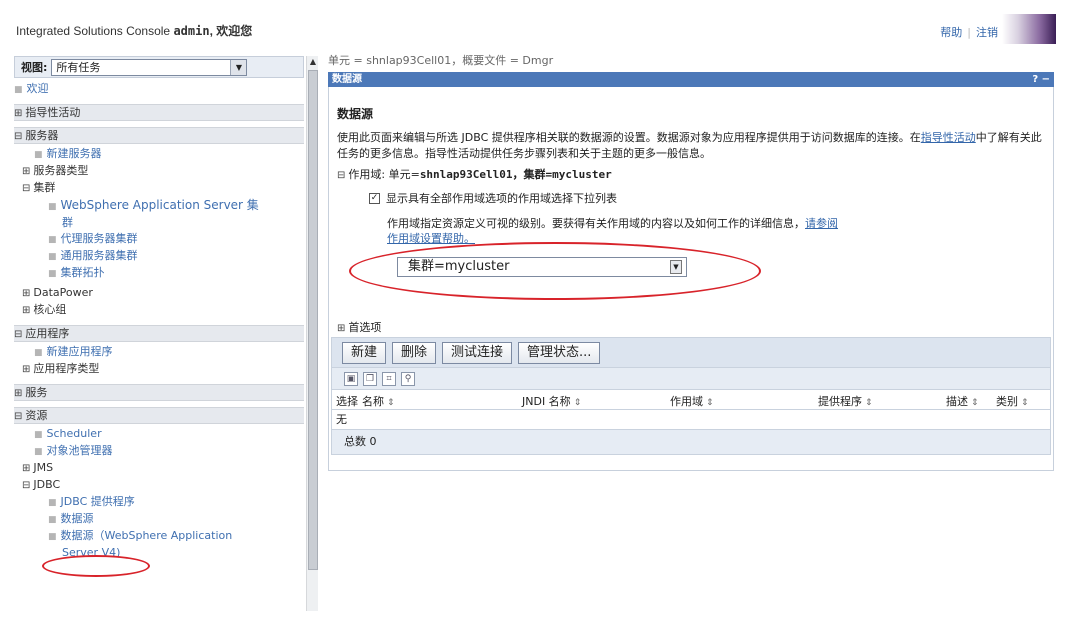  I want to click on nav-data-sources-v4: ■ 数据源（WebSphere Application, so click(159, 536).